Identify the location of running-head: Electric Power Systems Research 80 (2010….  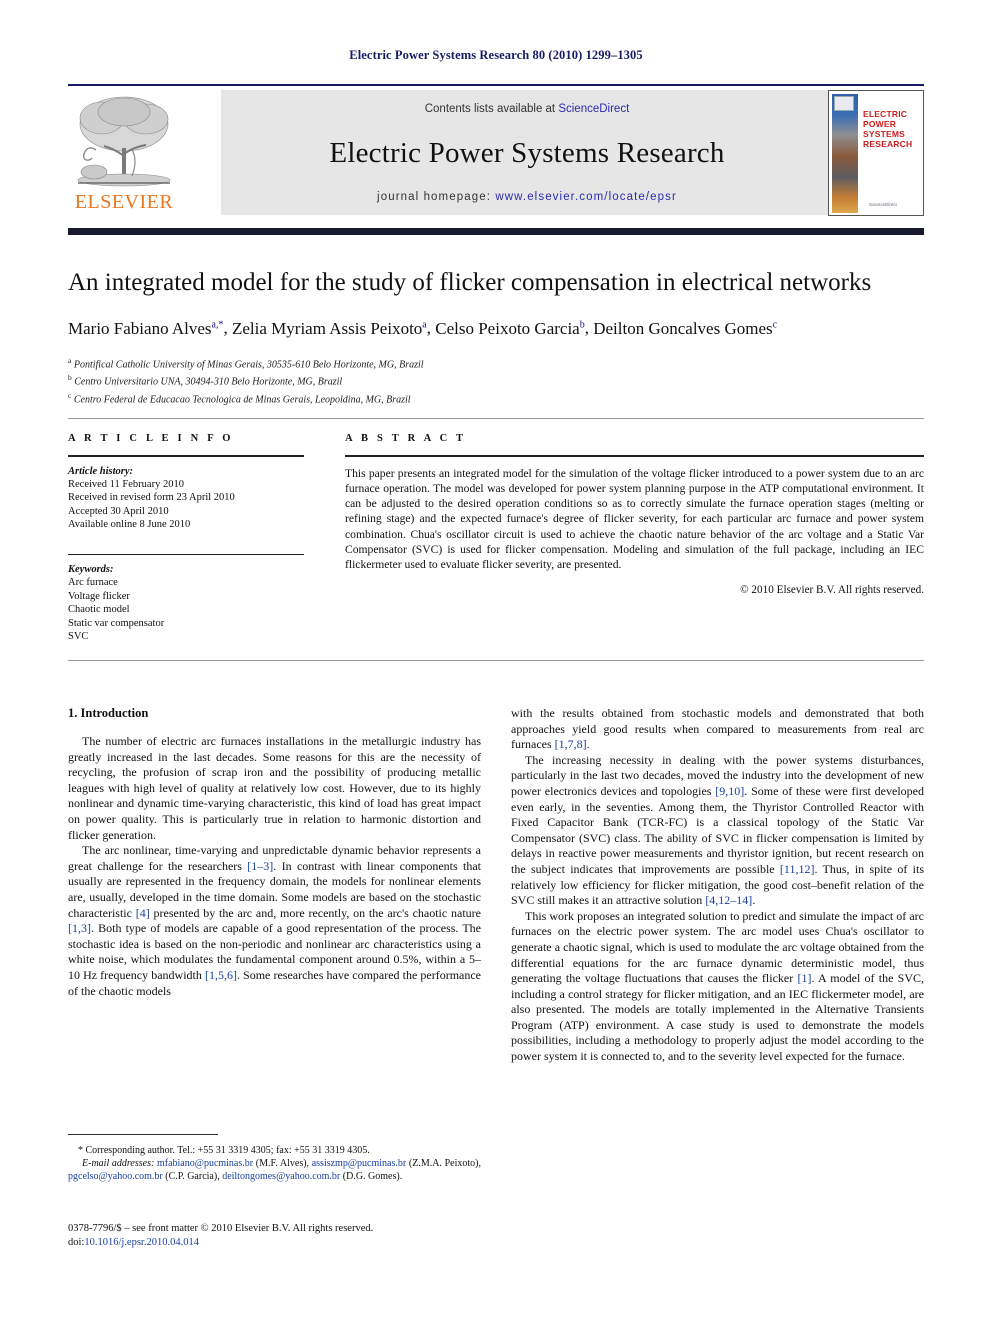
(496, 55).